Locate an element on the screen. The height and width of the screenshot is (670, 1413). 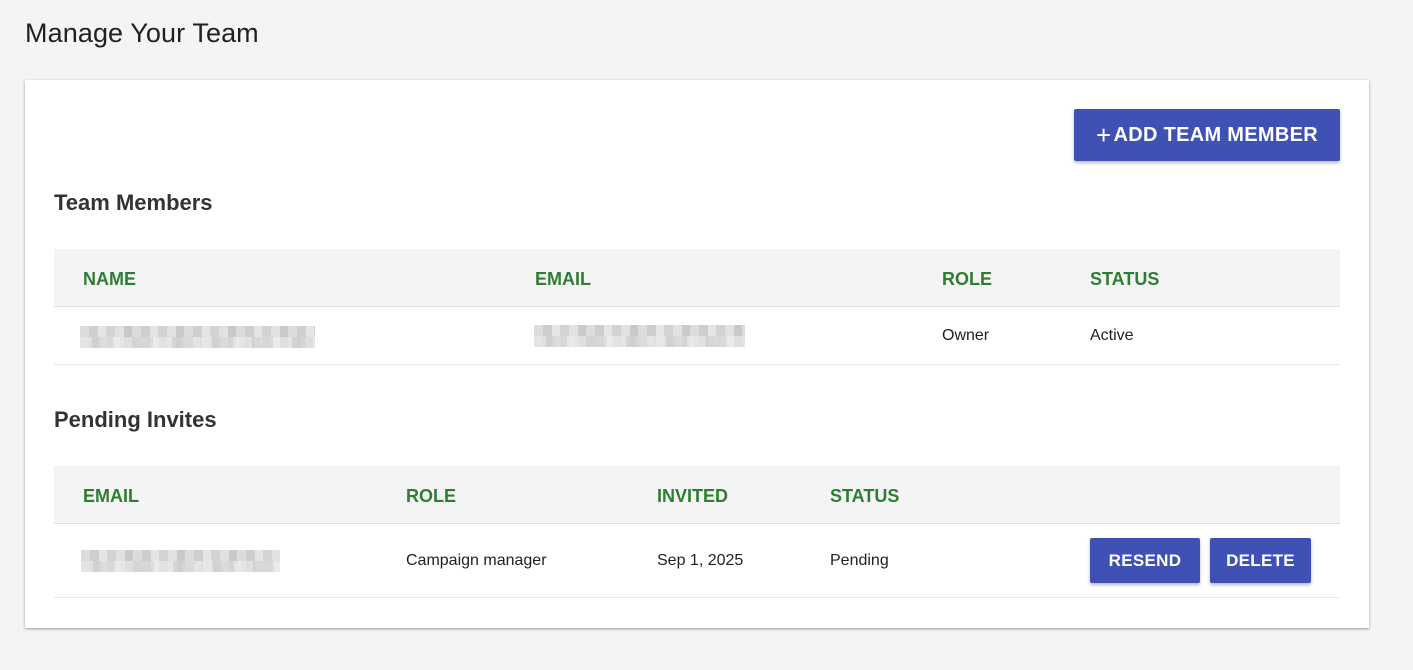
team-members-heading: Team Members is located at coordinates (133, 202).